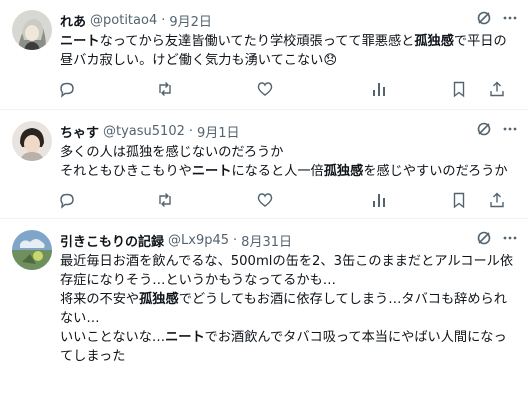 The height and width of the screenshot is (402, 528). Describe the element at coordinates (277, 171) in the screenshot. I see `text-segment: になると人一倍` at that location.